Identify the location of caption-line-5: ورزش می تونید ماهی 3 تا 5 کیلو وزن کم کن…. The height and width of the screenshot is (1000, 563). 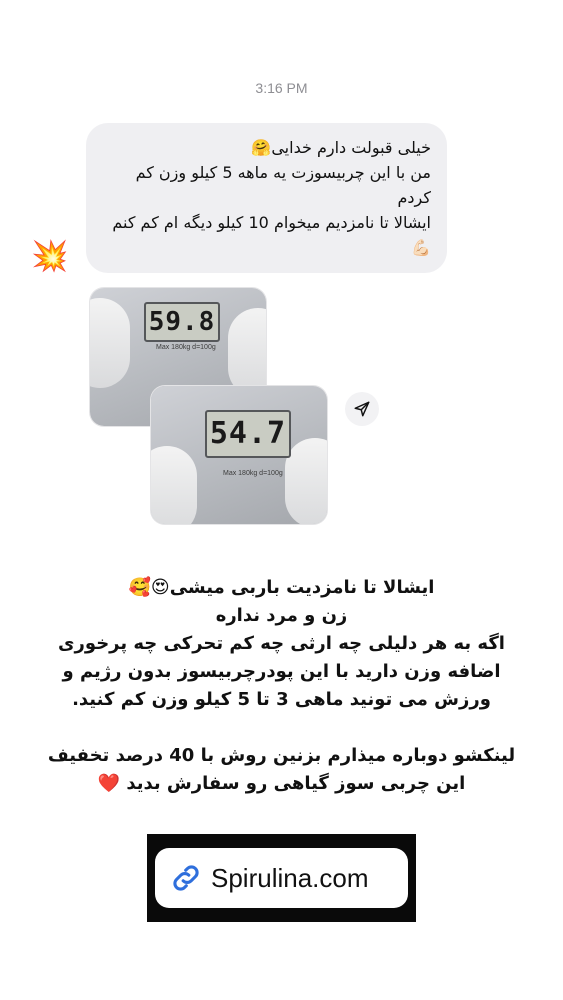
(281, 699).